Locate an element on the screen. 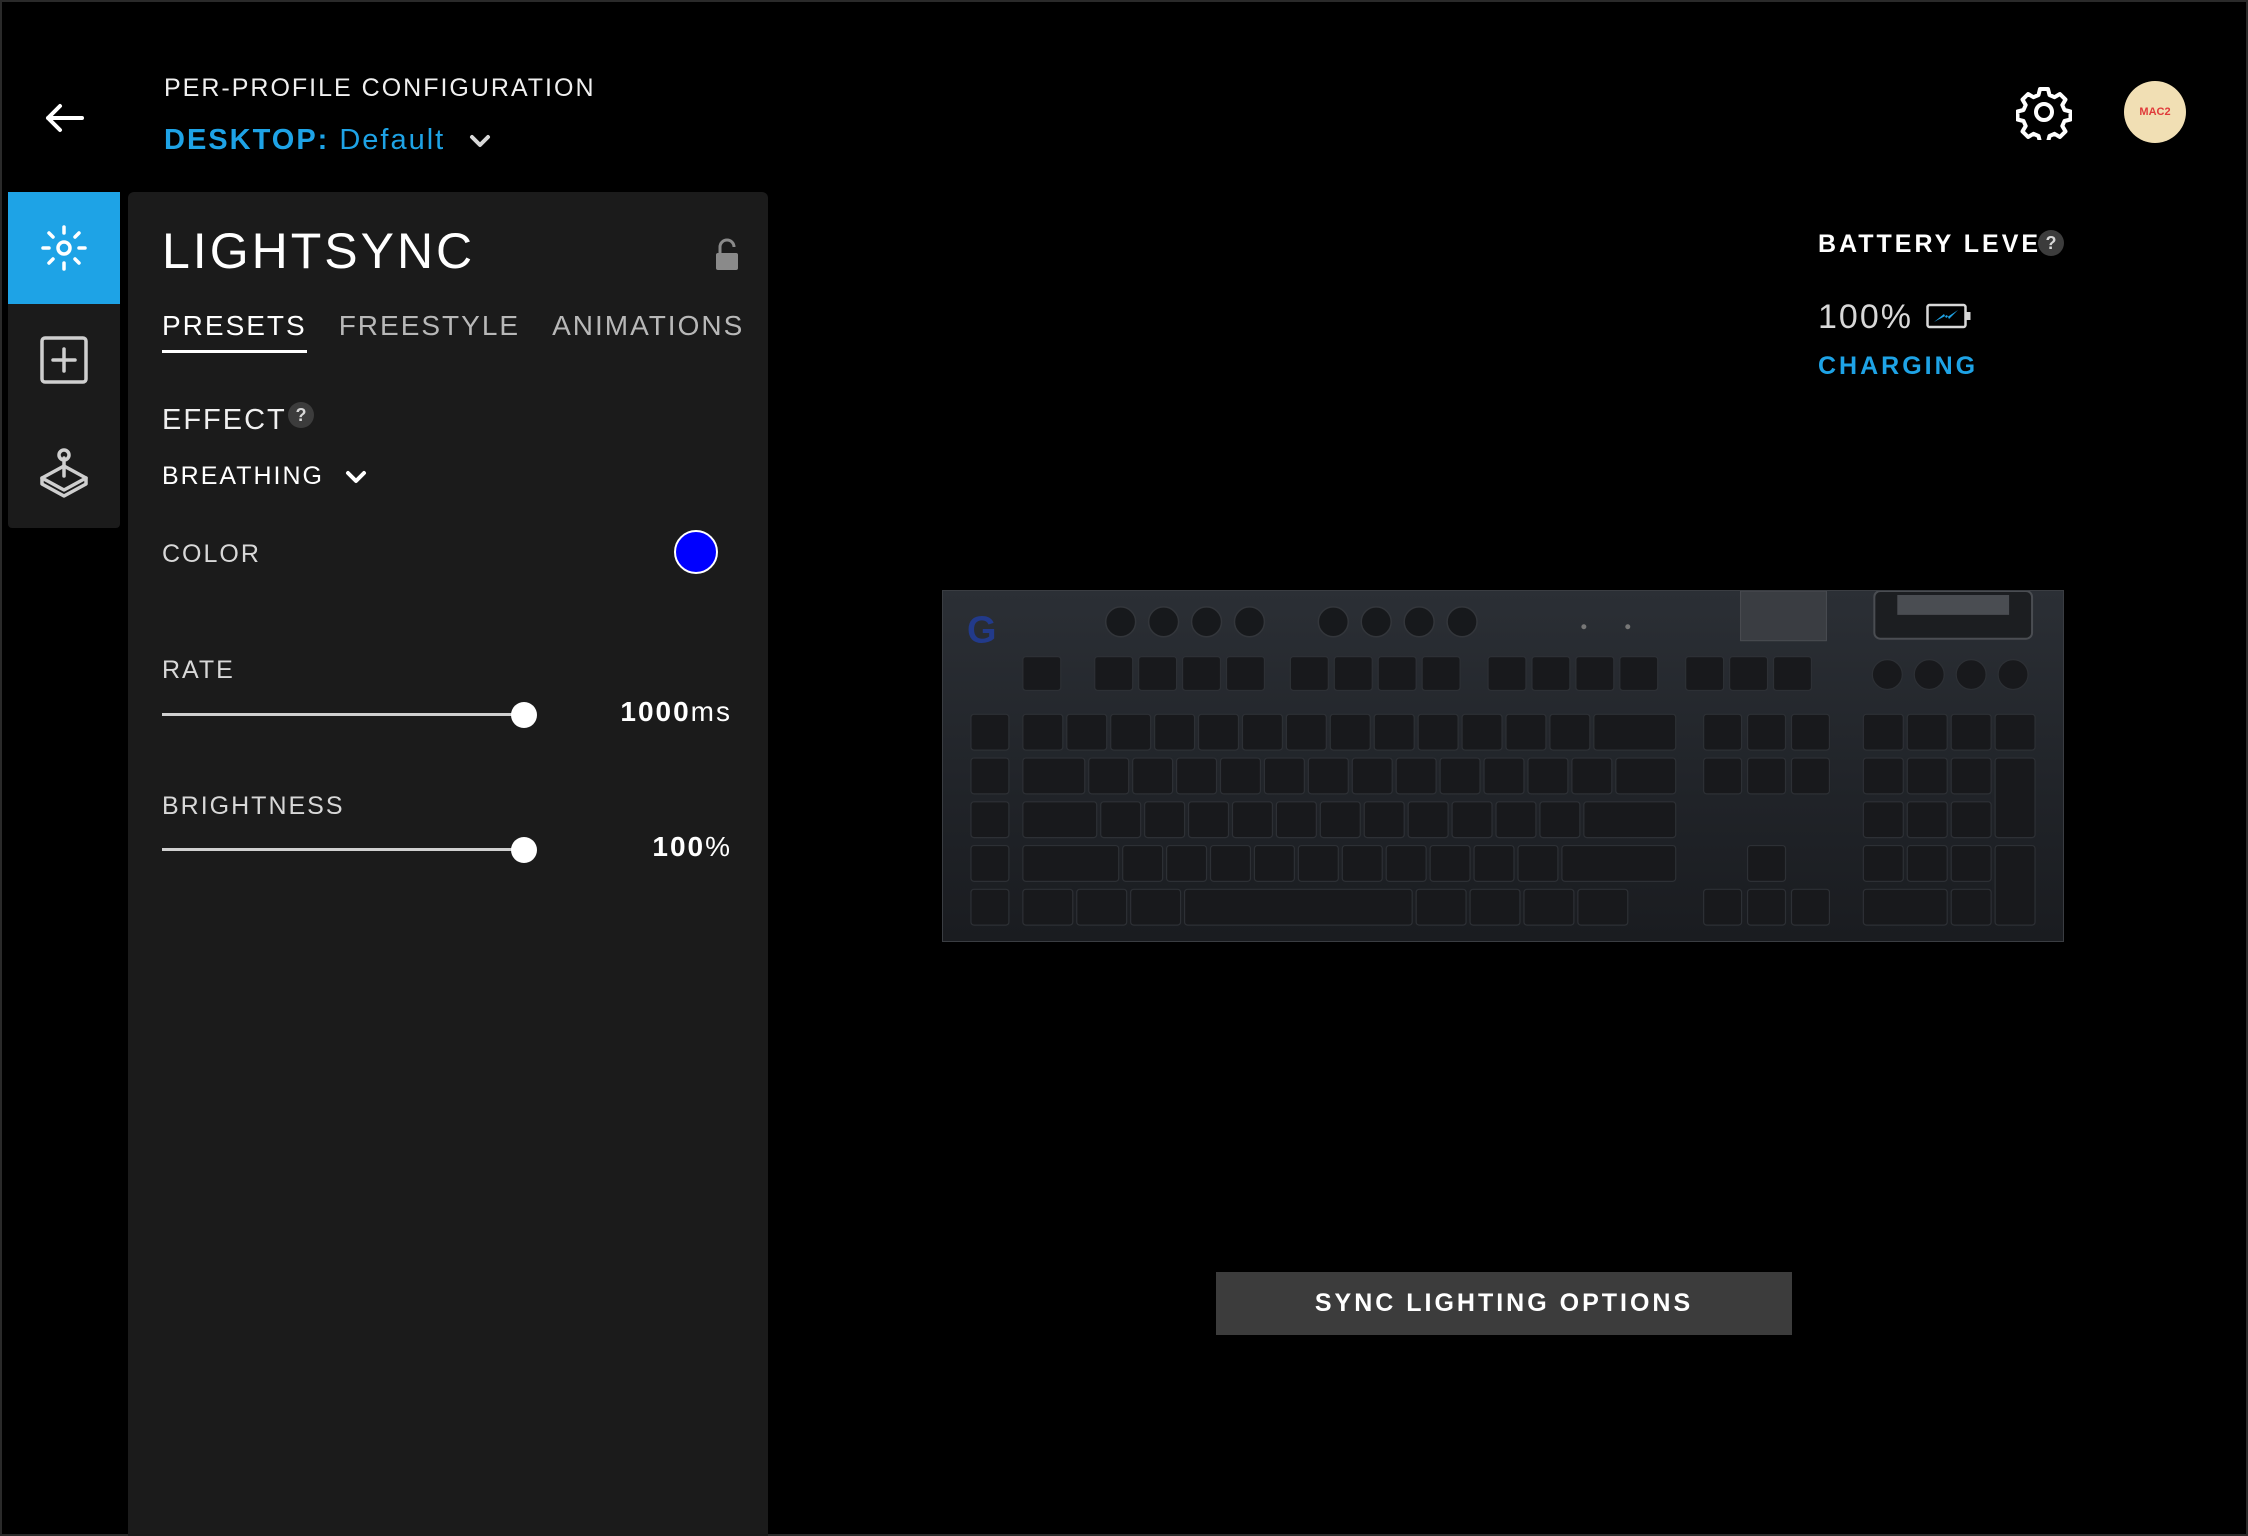 The width and height of the screenshot is (2248, 1536). page-title: PER-PROFILE CONFIGURATION is located at coordinates (380, 88).